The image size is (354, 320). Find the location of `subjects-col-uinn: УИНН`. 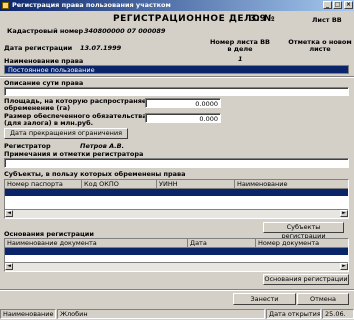

subjects-col-uinn: УИНН is located at coordinates (196, 184).